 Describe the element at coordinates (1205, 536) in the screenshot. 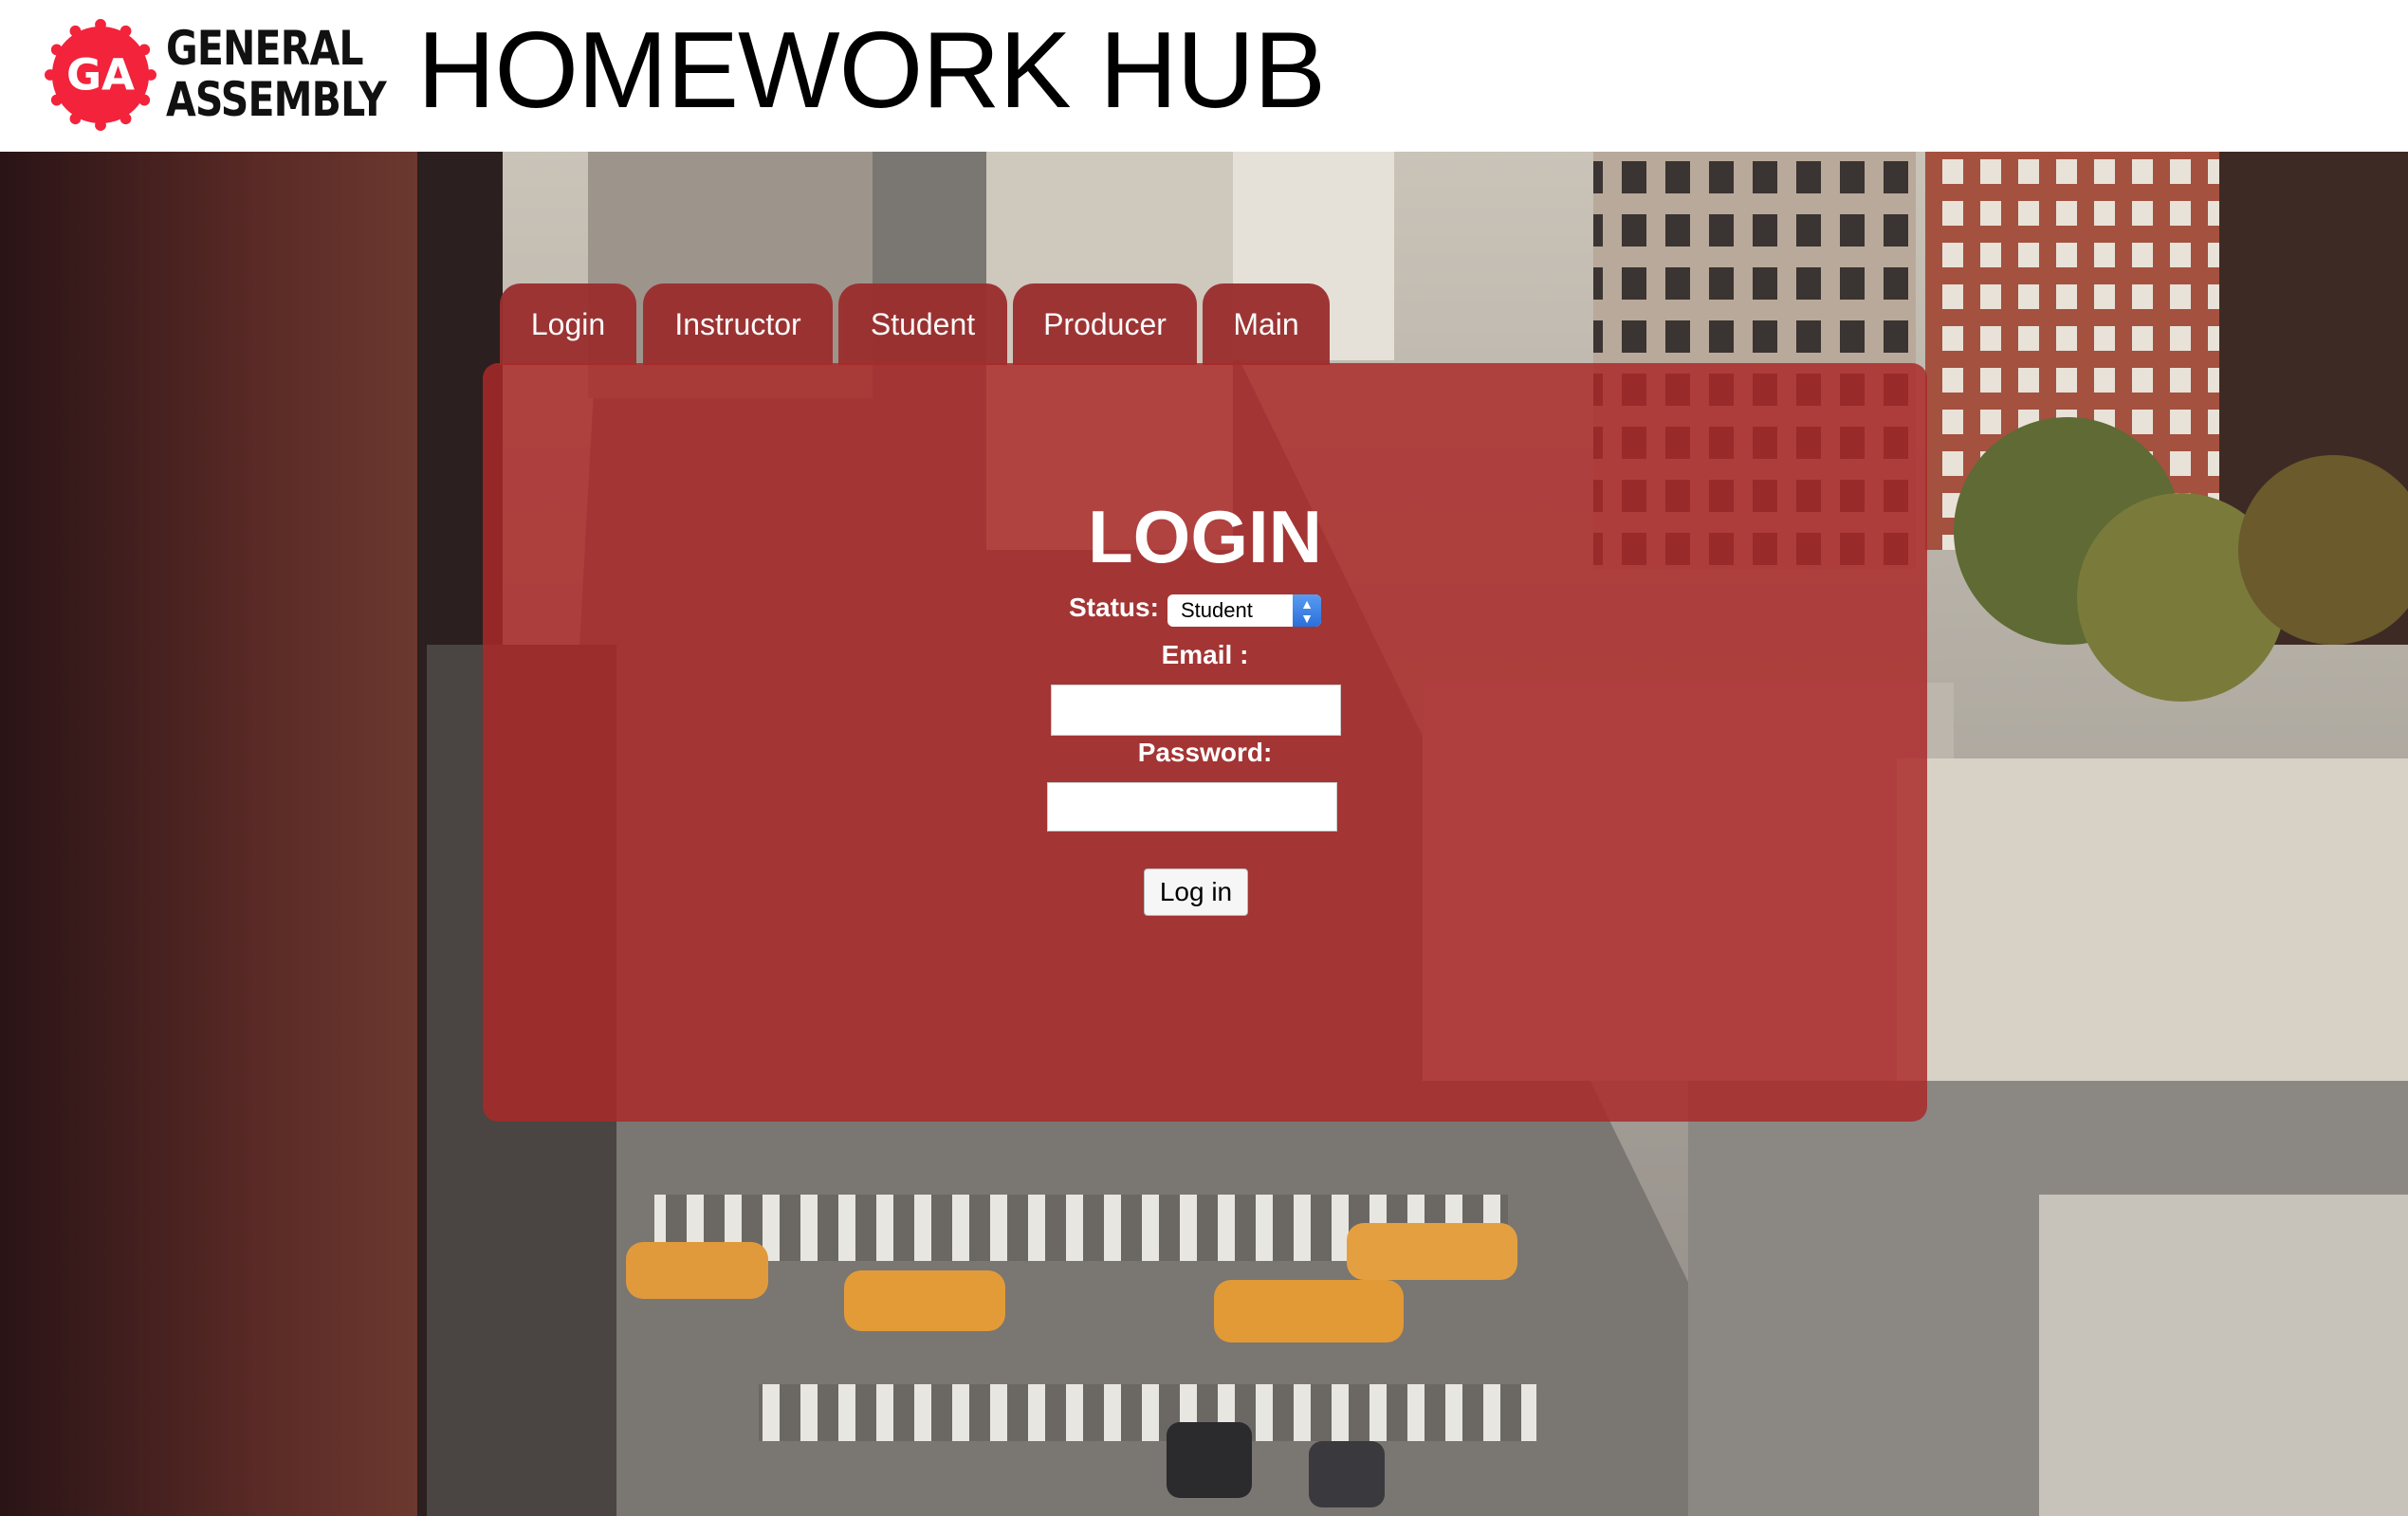

I see `login-heading: LOGIN` at that location.